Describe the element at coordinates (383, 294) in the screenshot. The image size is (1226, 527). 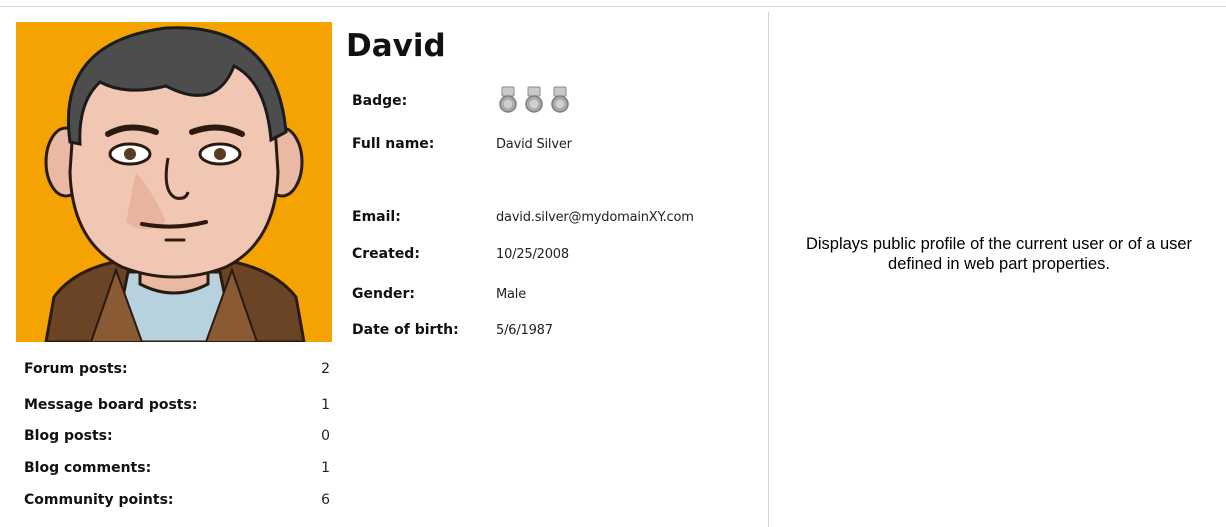
I see `gender-label: Gender:` at that location.